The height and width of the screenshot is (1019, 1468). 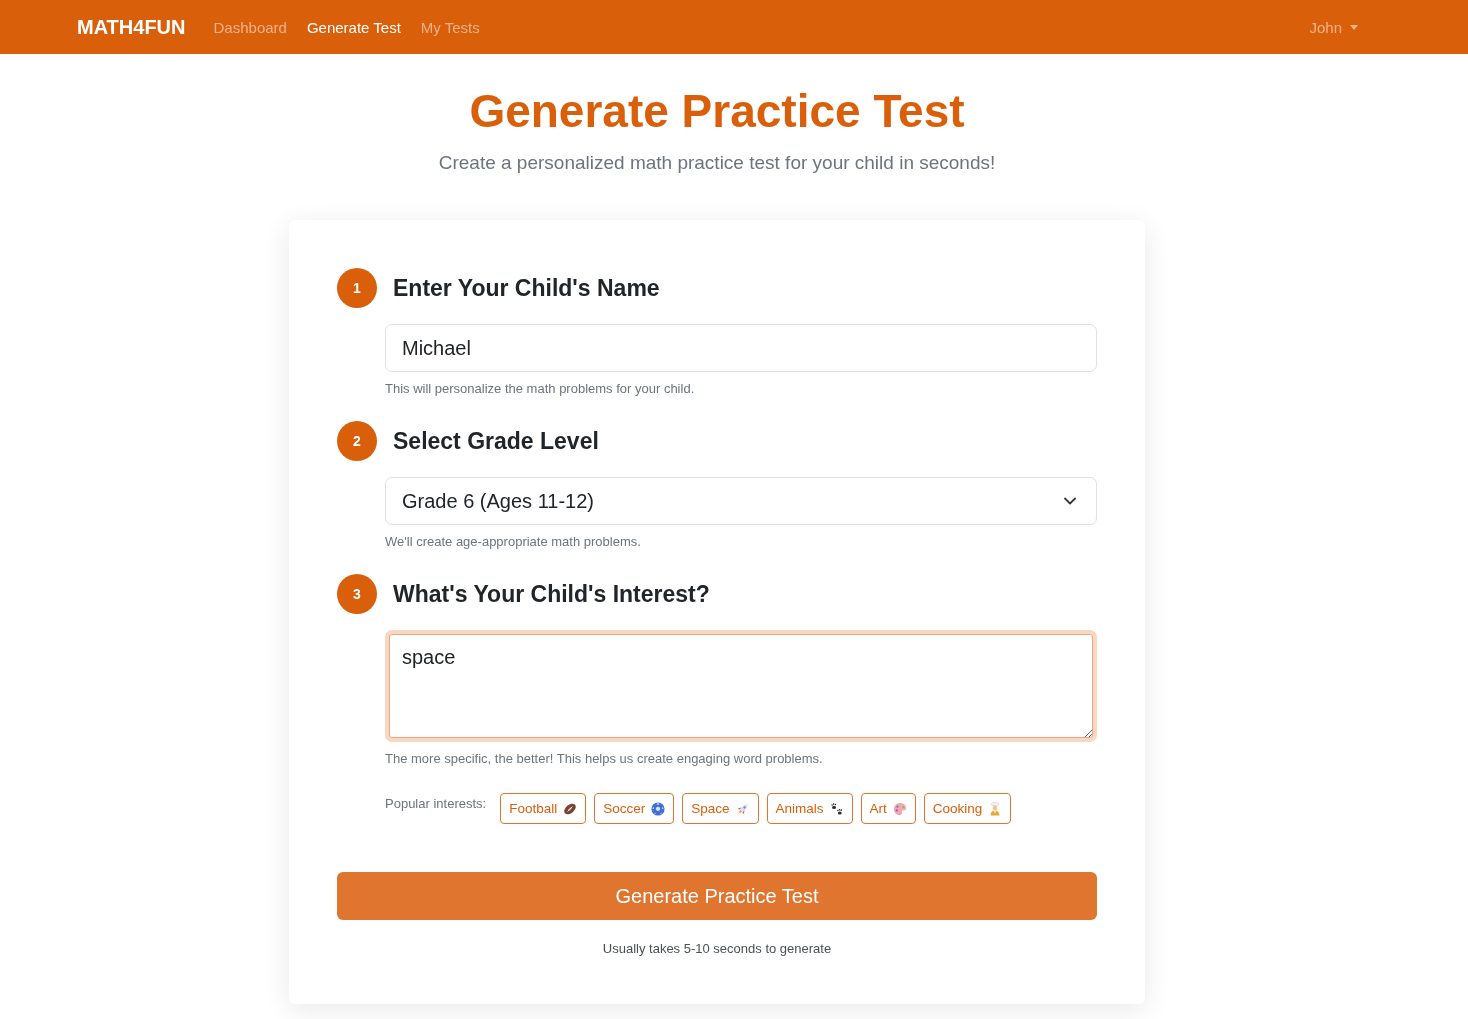 What do you see at coordinates (570, 808) in the screenshot?
I see `football-icon` at bounding box center [570, 808].